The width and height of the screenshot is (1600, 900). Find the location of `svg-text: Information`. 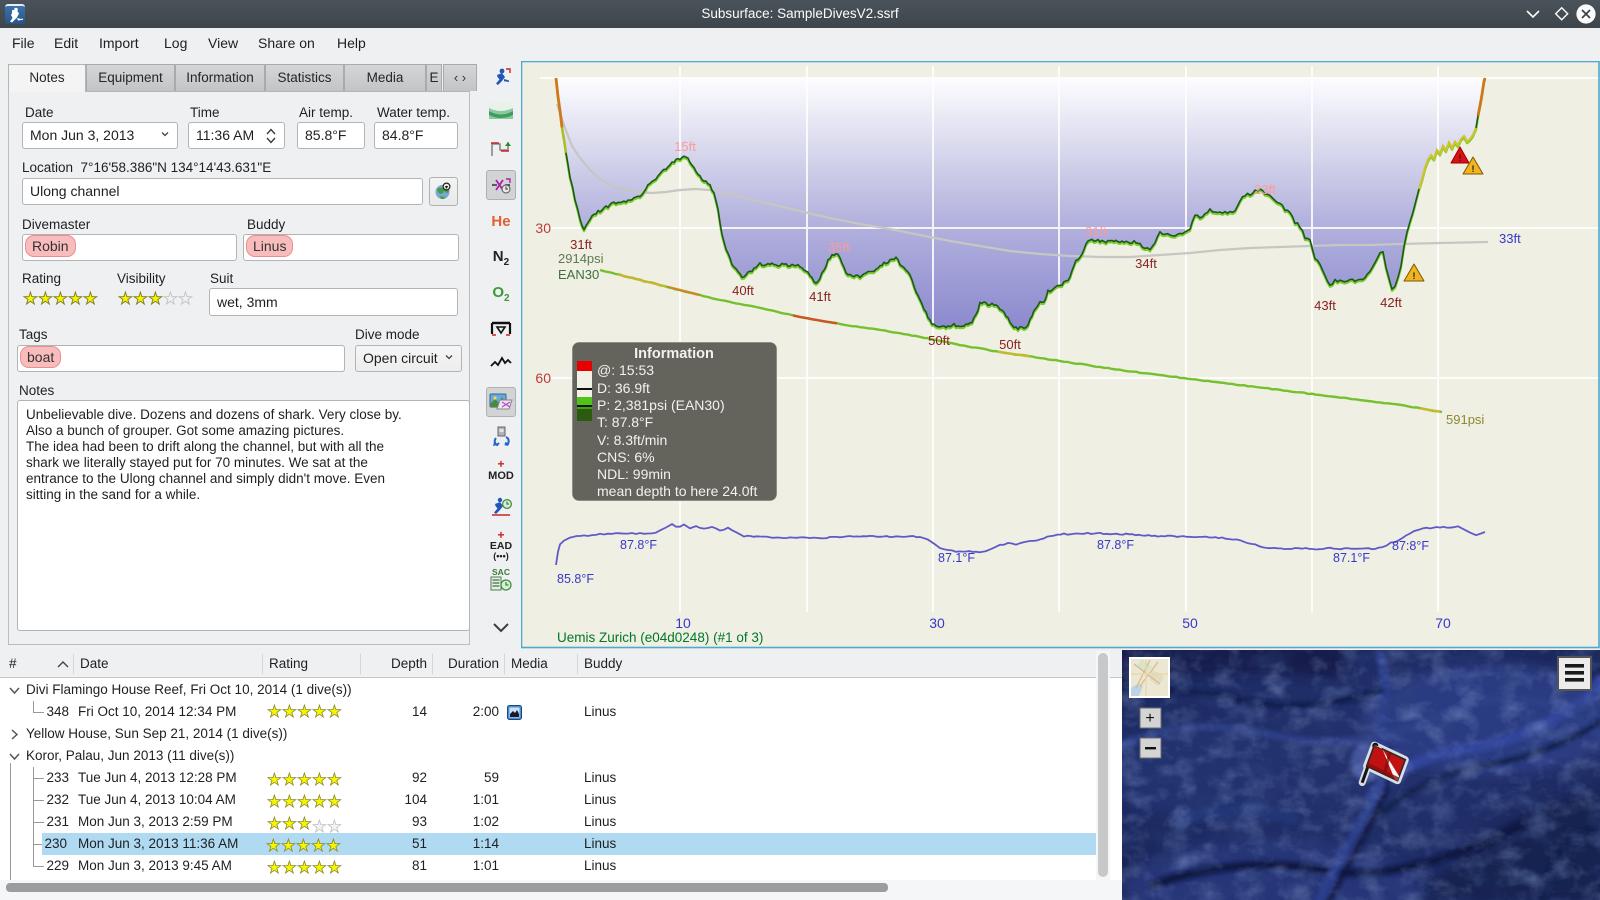

svg-text: Information is located at coordinates (674, 354).